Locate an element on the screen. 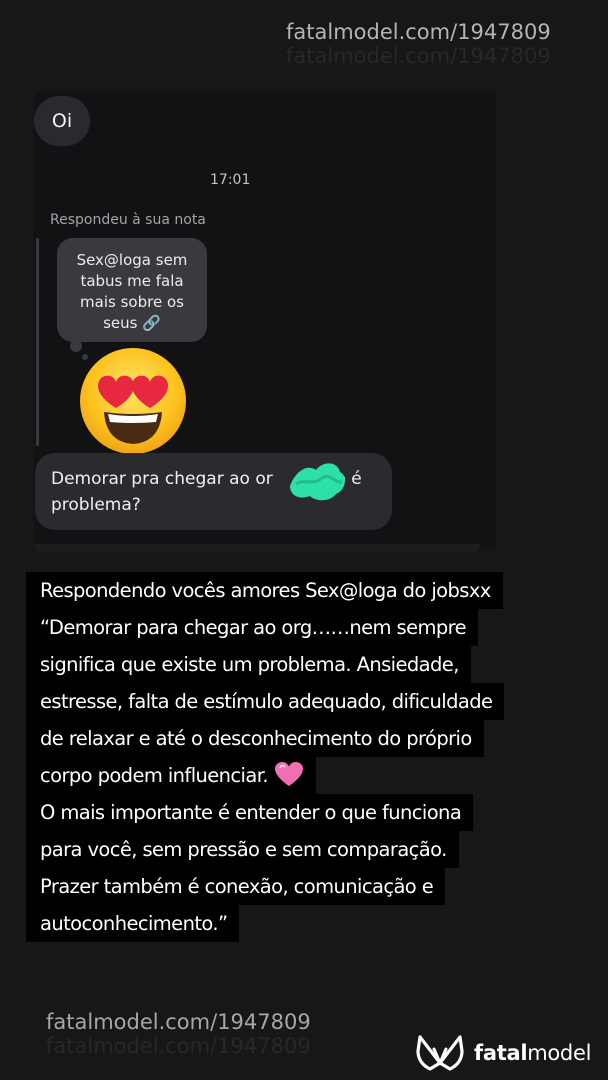  butterfly-logo-icon is located at coordinates (440, 1053).